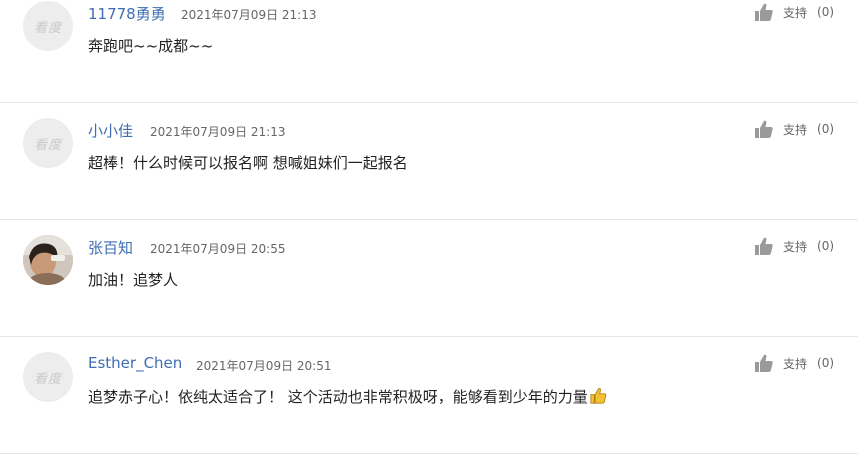 The image size is (858, 463). I want to click on comment-username: Esther_Chen, so click(135, 363).